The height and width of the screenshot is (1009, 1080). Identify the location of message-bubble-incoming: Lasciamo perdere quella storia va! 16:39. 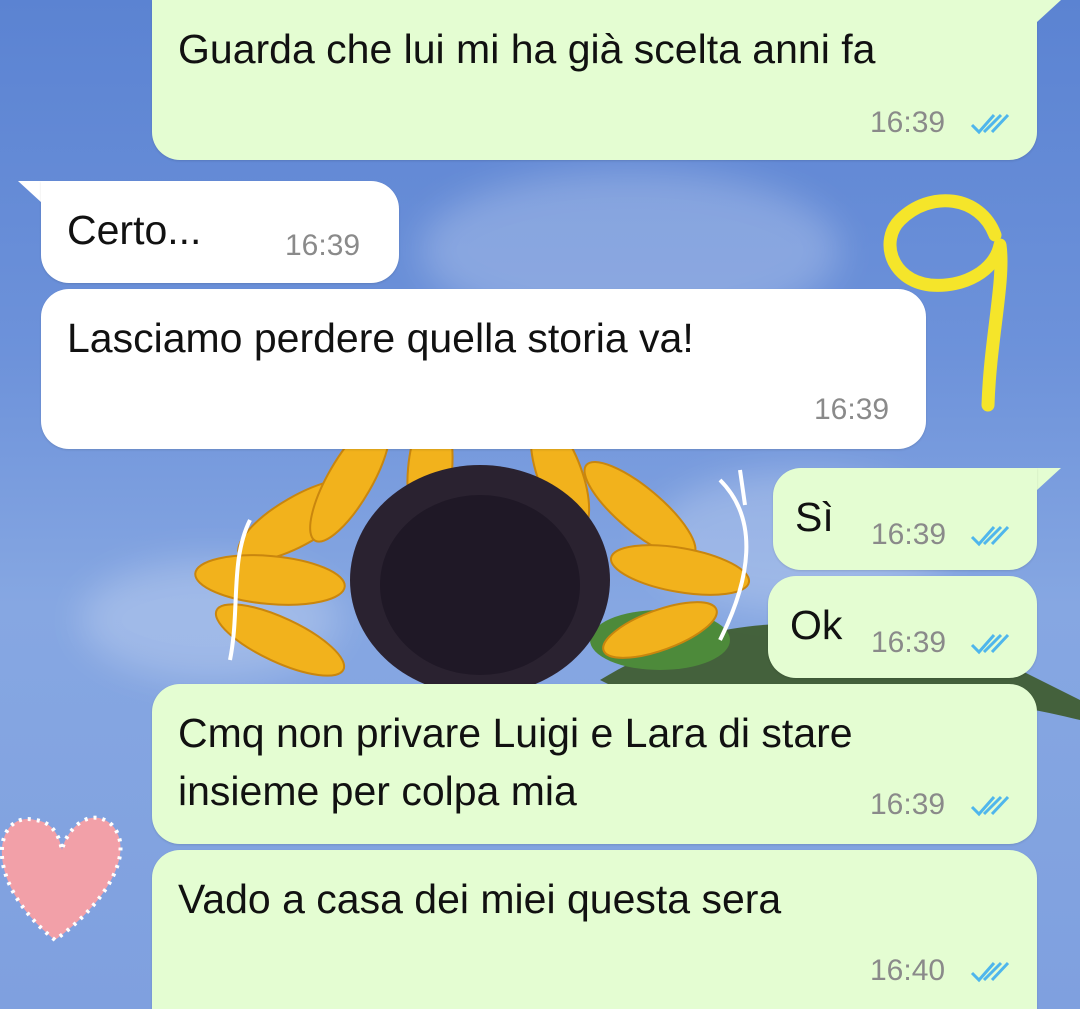
(483, 369).